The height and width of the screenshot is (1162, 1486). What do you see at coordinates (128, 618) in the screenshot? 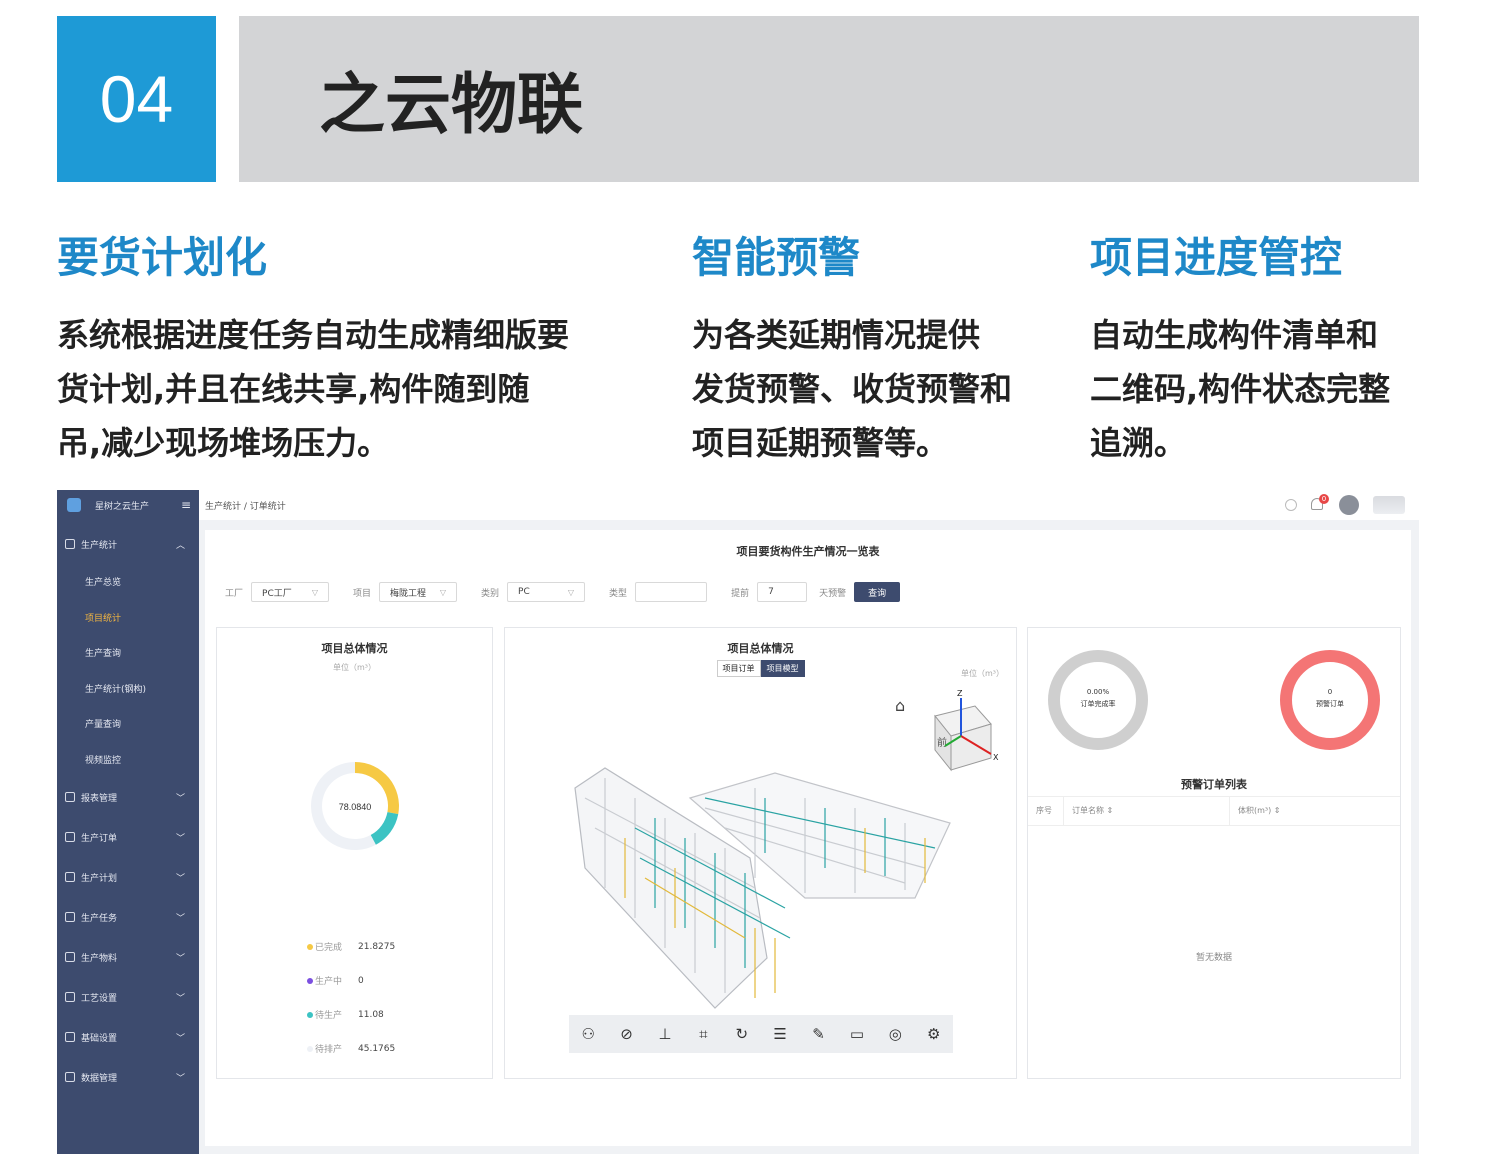
I see `sidebar-sub-project-stats: 项目统计` at bounding box center [128, 618].